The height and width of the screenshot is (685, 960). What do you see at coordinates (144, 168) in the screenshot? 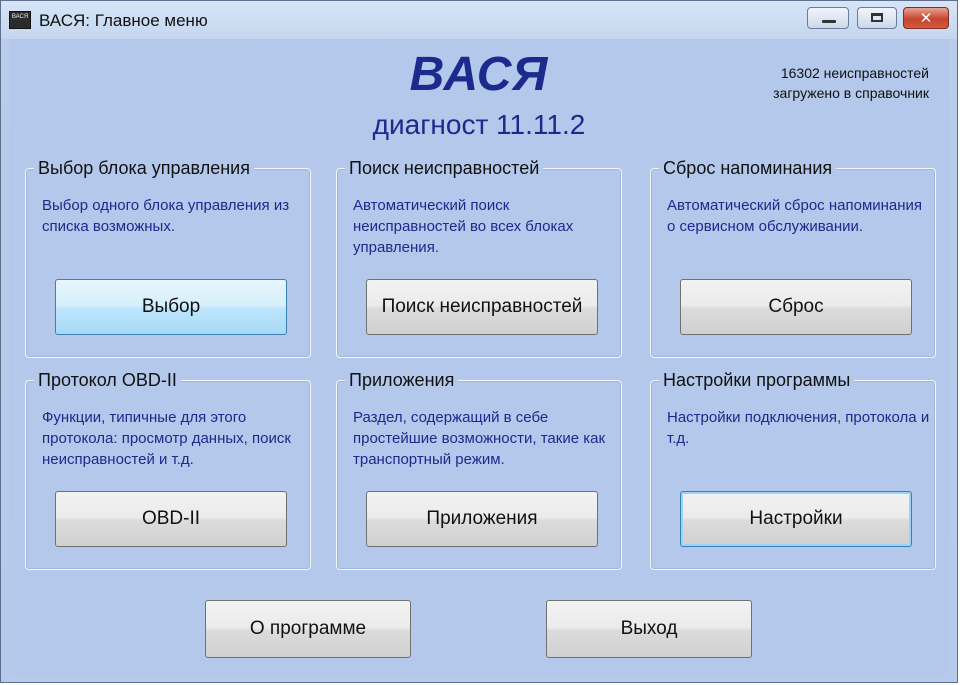
I see `group-legend: Выбор блока управления` at bounding box center [144, 168].